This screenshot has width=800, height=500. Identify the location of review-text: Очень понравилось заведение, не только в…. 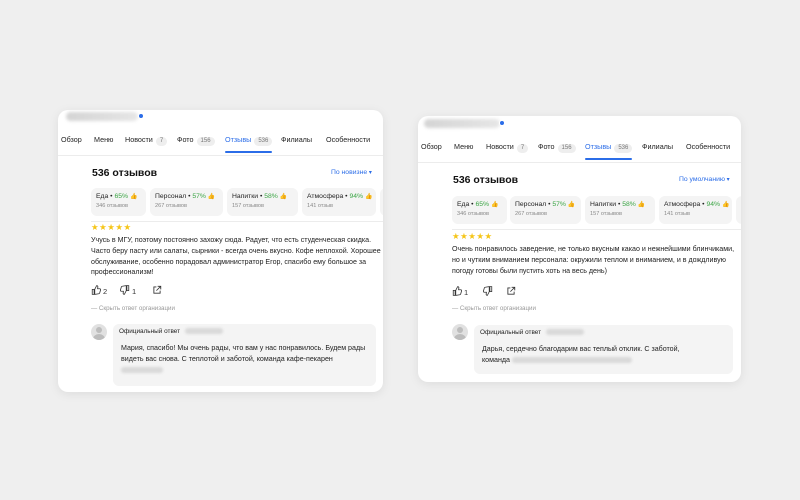
(593, 260).